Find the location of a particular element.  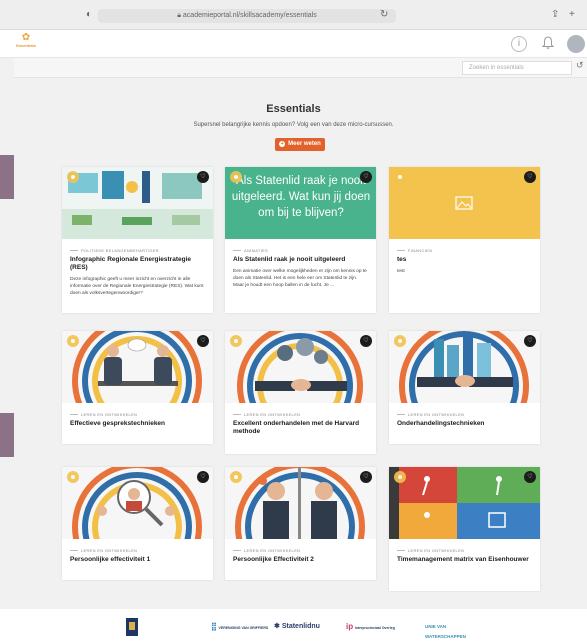

dots-icon: ⣿ is located at coordinates (214, 626).